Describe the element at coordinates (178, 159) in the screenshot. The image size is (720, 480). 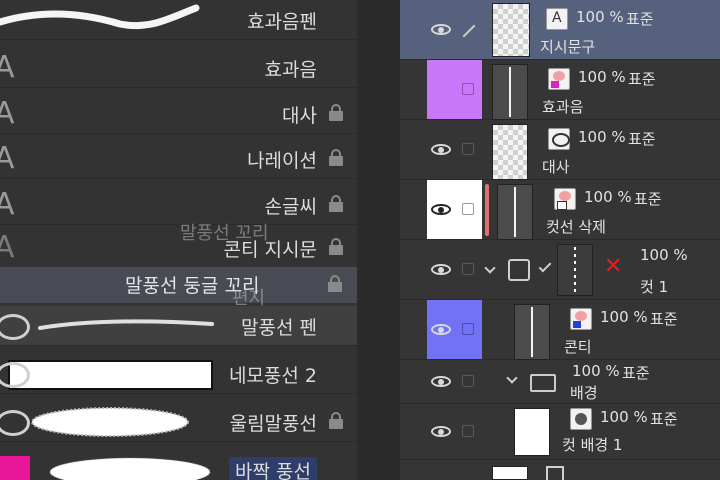
I see `sub-tool-item: A 나레이션` at that location.